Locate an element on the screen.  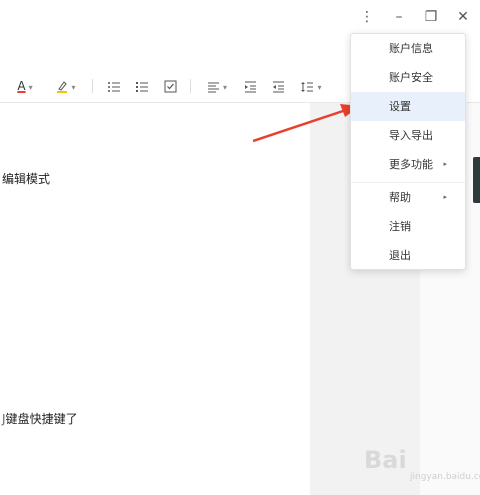
menu-item-logout: 注销 is located at coordinates (408, 226).